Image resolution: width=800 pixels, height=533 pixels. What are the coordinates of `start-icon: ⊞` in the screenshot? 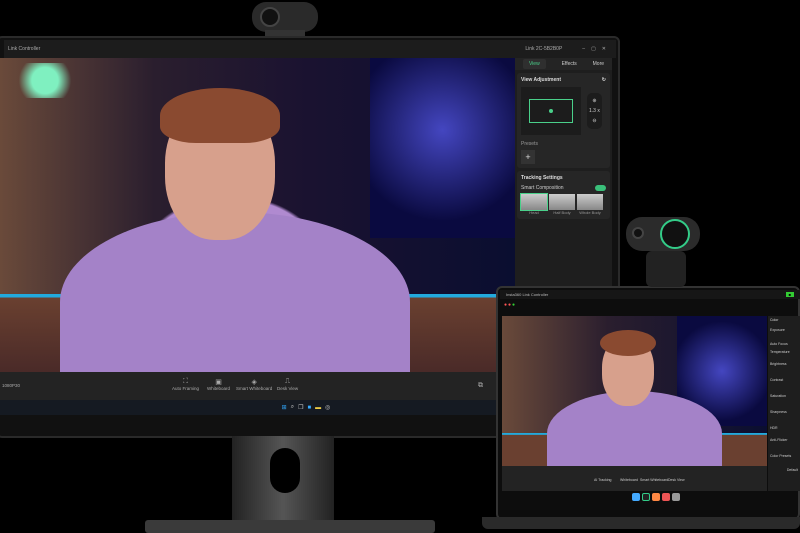 It's located at (284, 407).